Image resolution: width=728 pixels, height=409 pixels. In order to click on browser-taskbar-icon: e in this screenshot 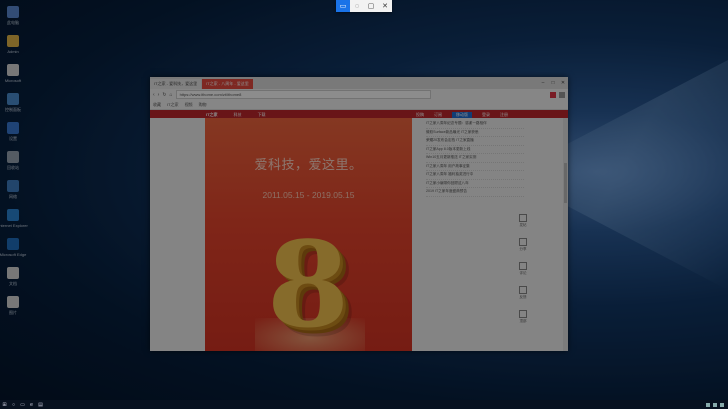, I will do `click(31, 404)`.